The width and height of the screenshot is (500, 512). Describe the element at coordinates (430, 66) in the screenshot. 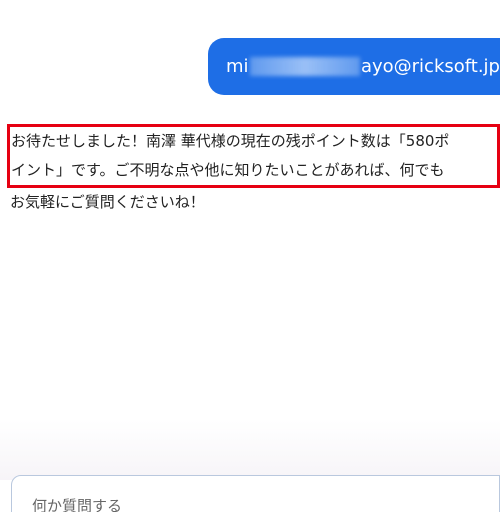

I see `user-email-suffix: ayo@ricksoft.jp` at that location.